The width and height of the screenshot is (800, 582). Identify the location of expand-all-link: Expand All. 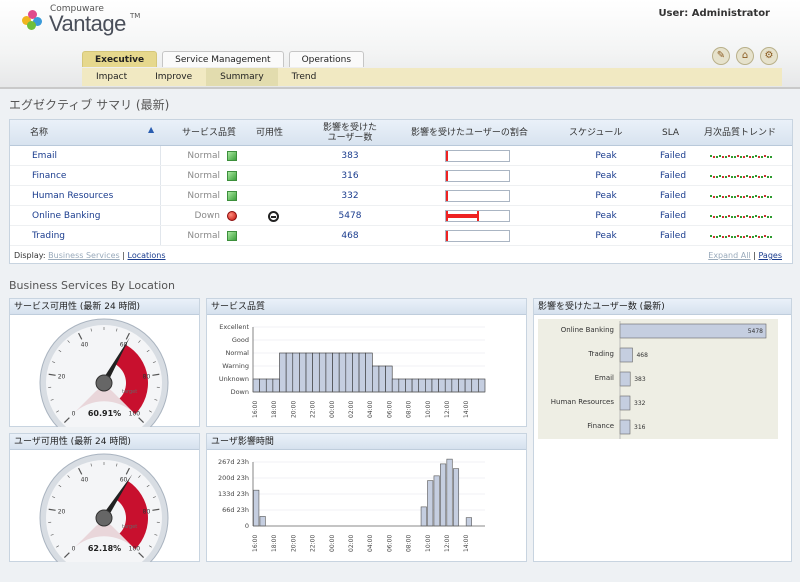
(729, 255).